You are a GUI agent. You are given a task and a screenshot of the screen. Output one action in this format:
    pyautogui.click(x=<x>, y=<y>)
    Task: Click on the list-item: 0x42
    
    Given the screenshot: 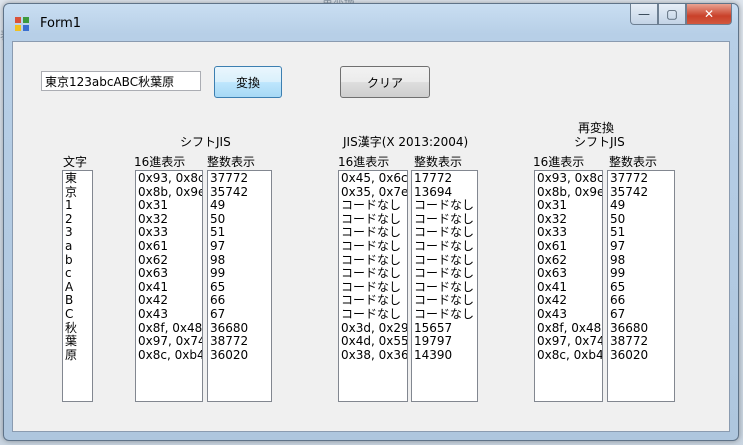 What is the action you would take?
    pyautogui.click(x=170, y=301)
    